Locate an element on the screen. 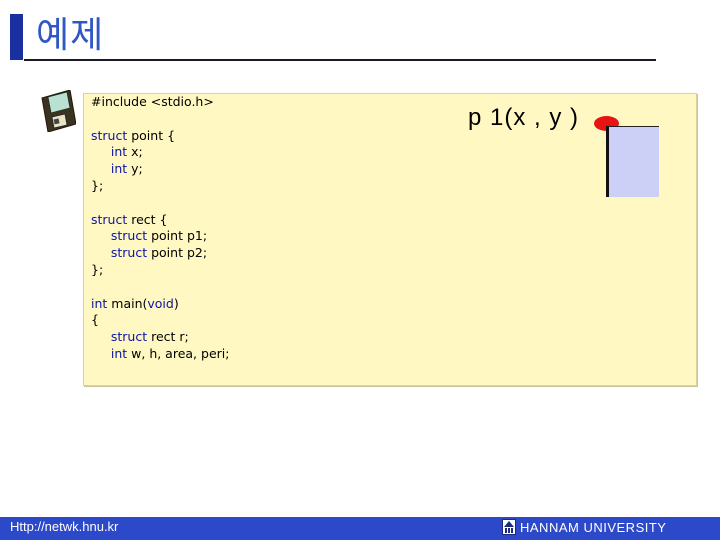  code-line: struct point p1; is located at coordinates (160, 236).